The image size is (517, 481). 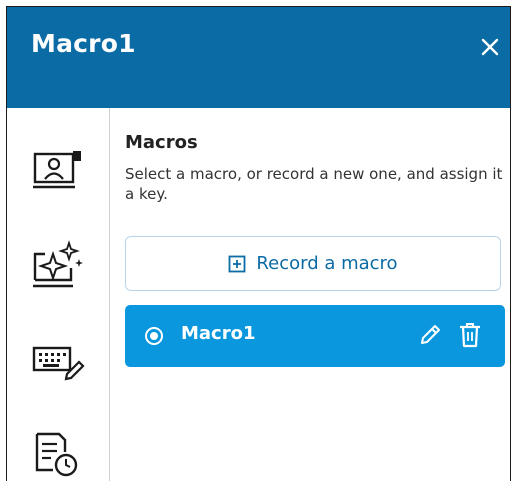 I want to click on sidebar-item-effects, so click(x=58, y=264).